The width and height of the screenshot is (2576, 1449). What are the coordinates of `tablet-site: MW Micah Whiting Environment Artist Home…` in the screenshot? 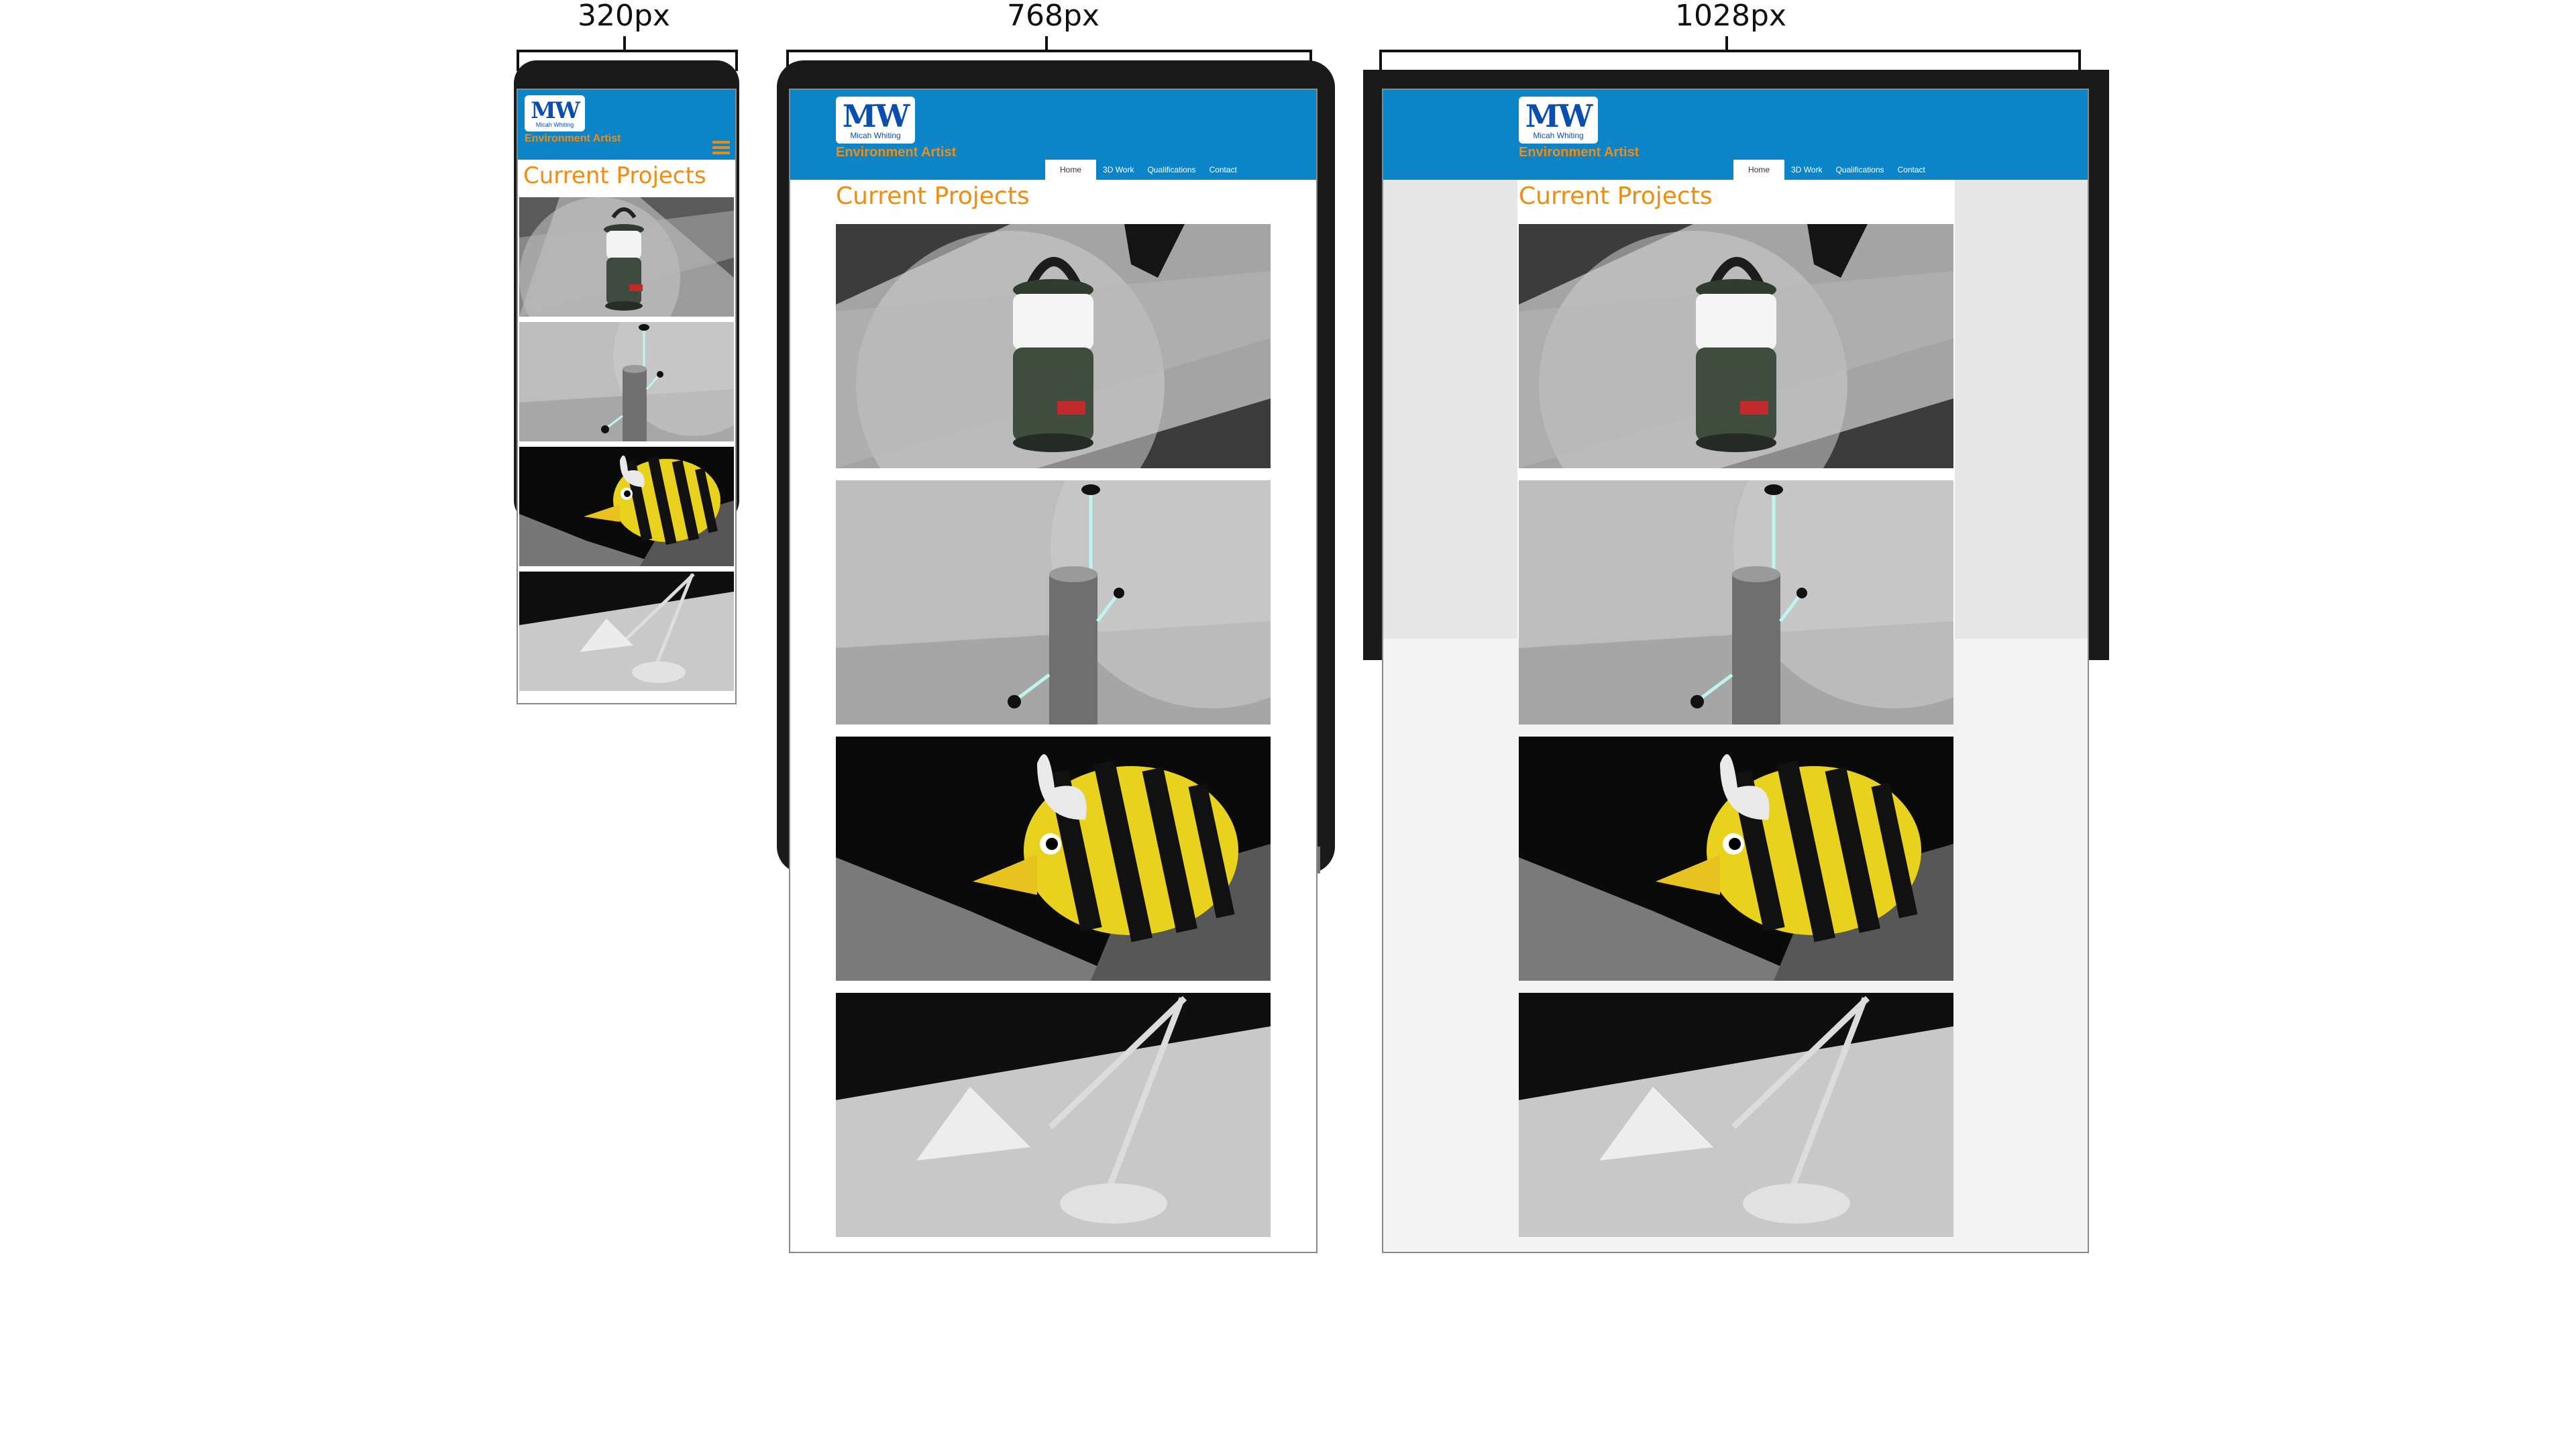 It's located at (1053, 468).